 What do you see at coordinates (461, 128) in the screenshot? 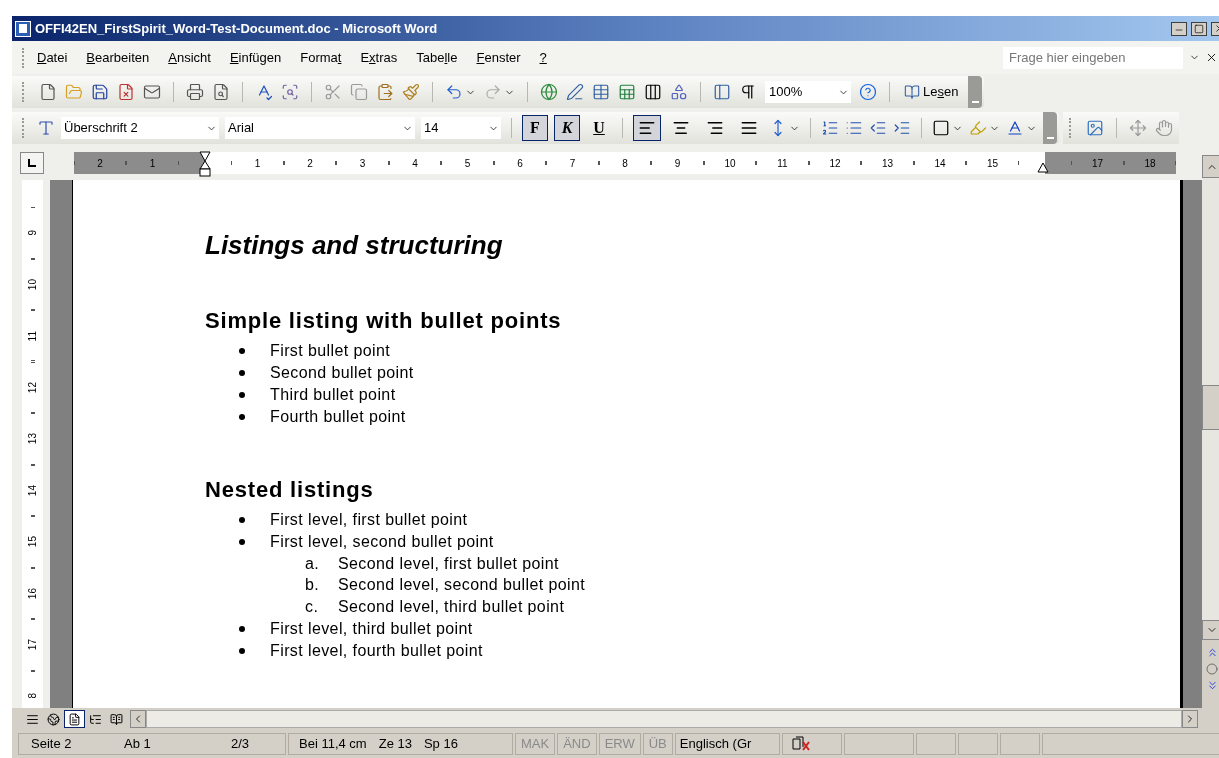
I see `font-size-dropdown: 14` at bounding box center [461, 128].